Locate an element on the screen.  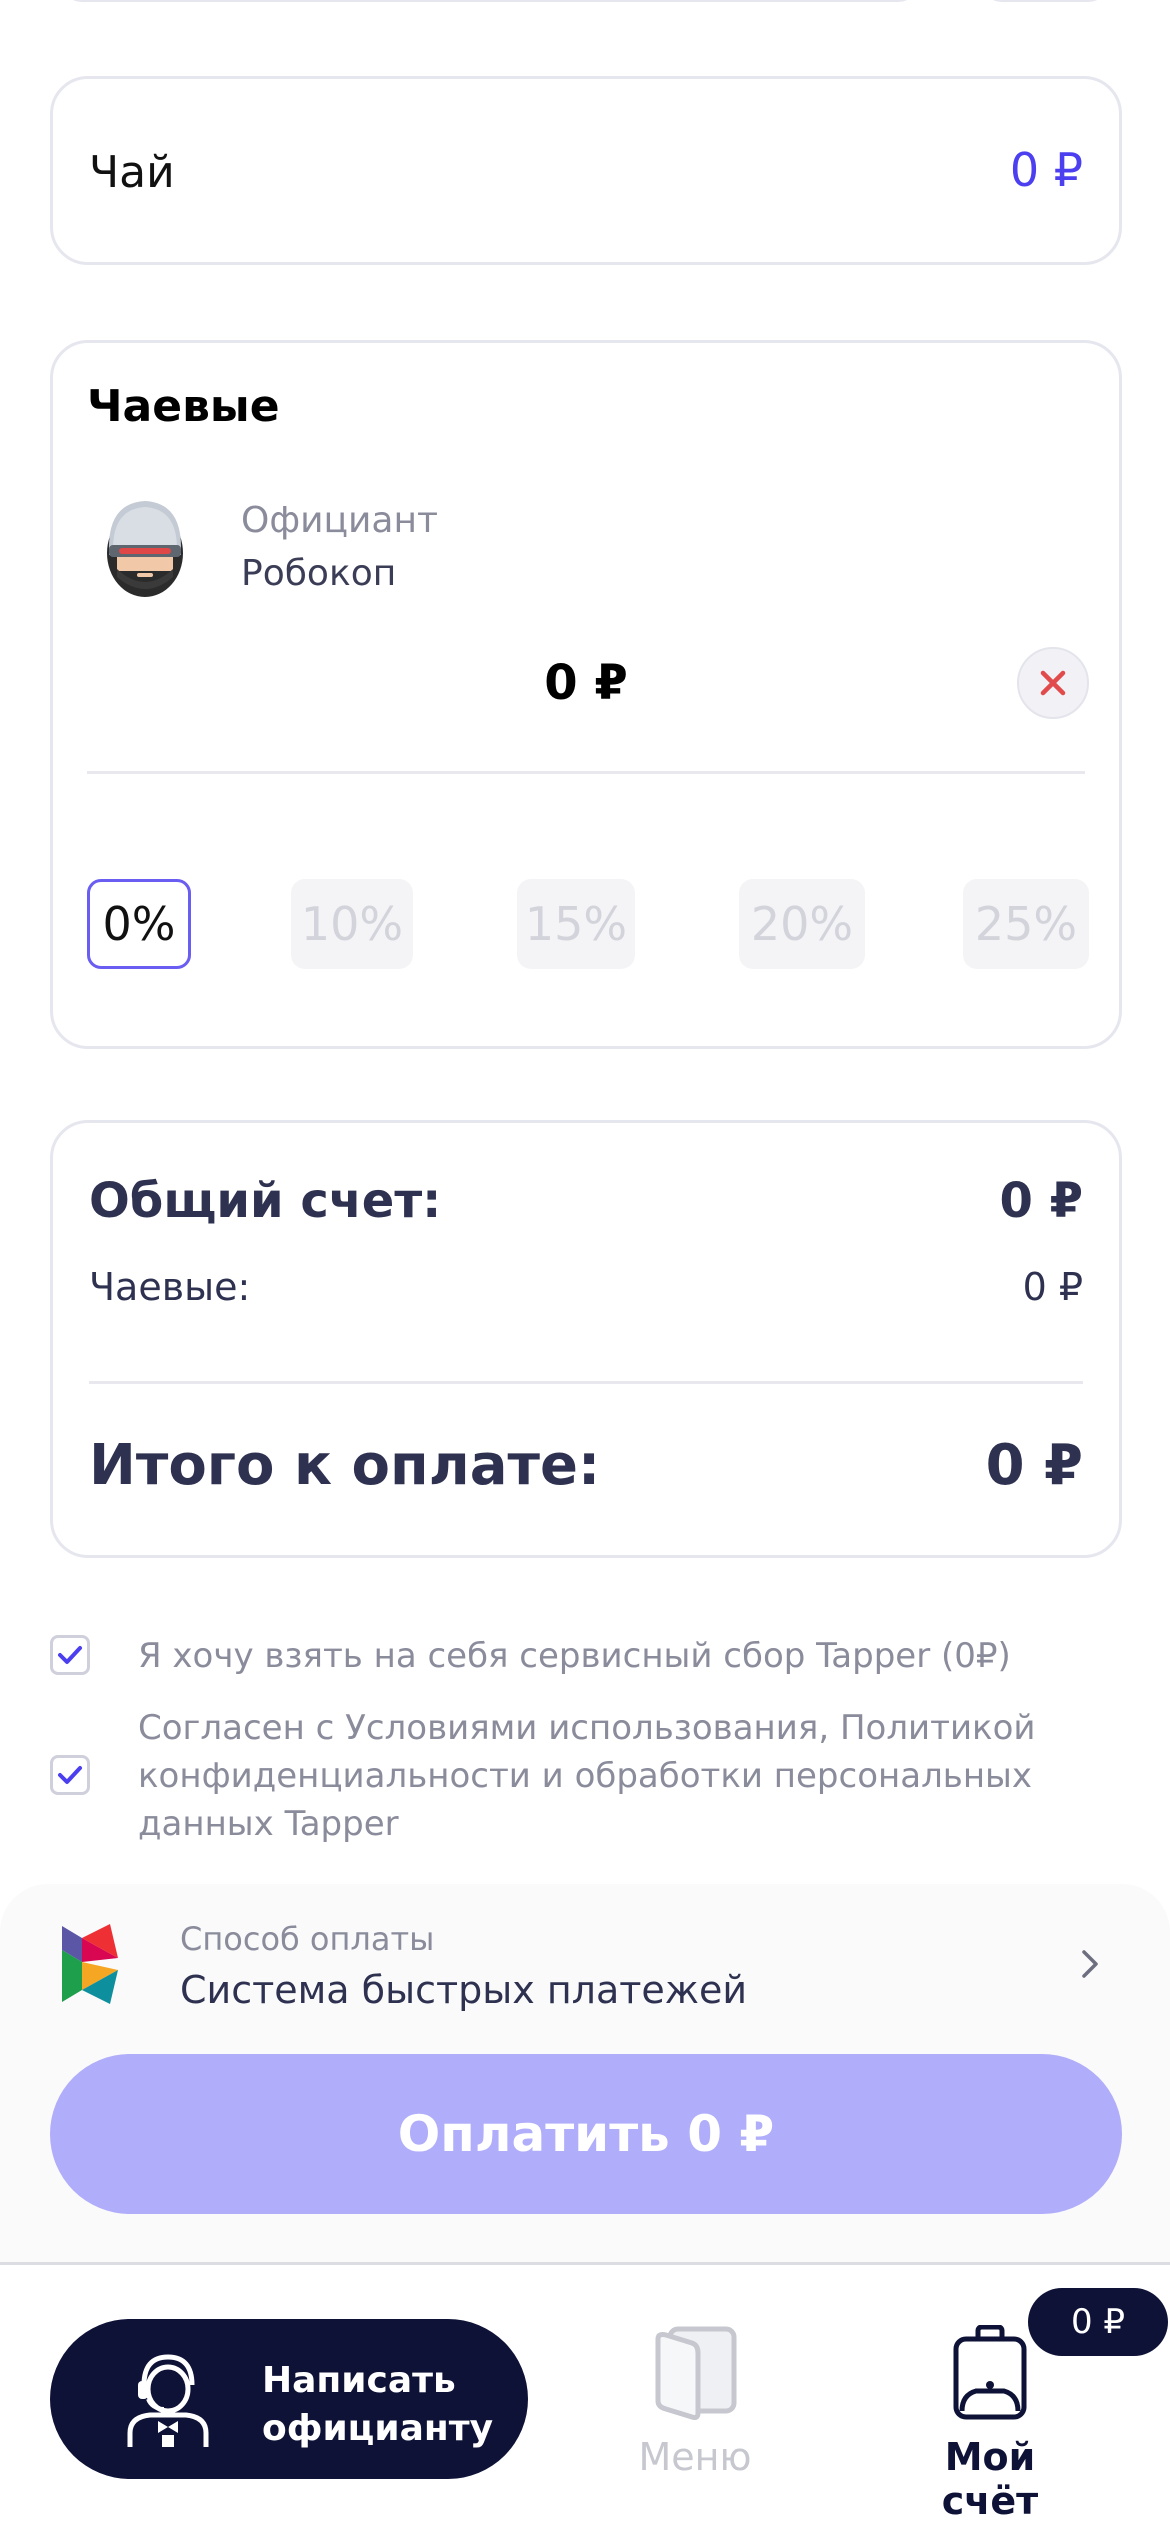
terms-checkbox is located at coordinates (70, 1775).